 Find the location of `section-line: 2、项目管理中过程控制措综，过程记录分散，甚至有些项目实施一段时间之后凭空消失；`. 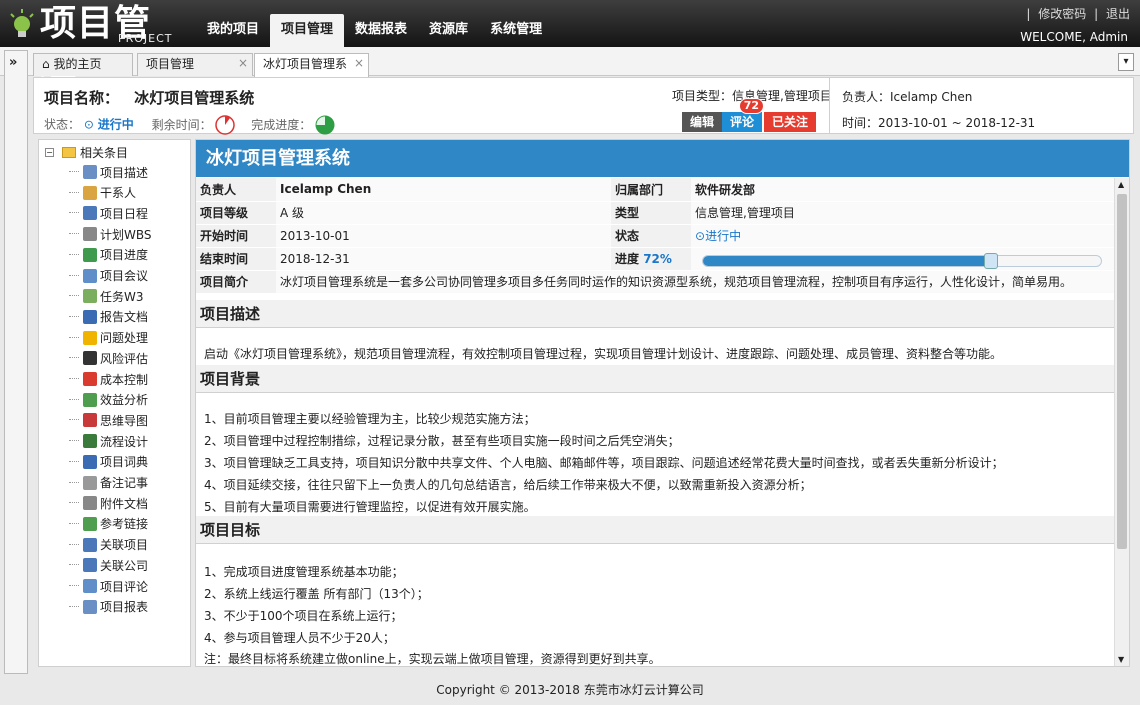

section-line: 2、项目管理中过程控制措综，过程记录分散，甚至有些项目实施一段时间之后凭空消失； is located at coordinates (442, 441).